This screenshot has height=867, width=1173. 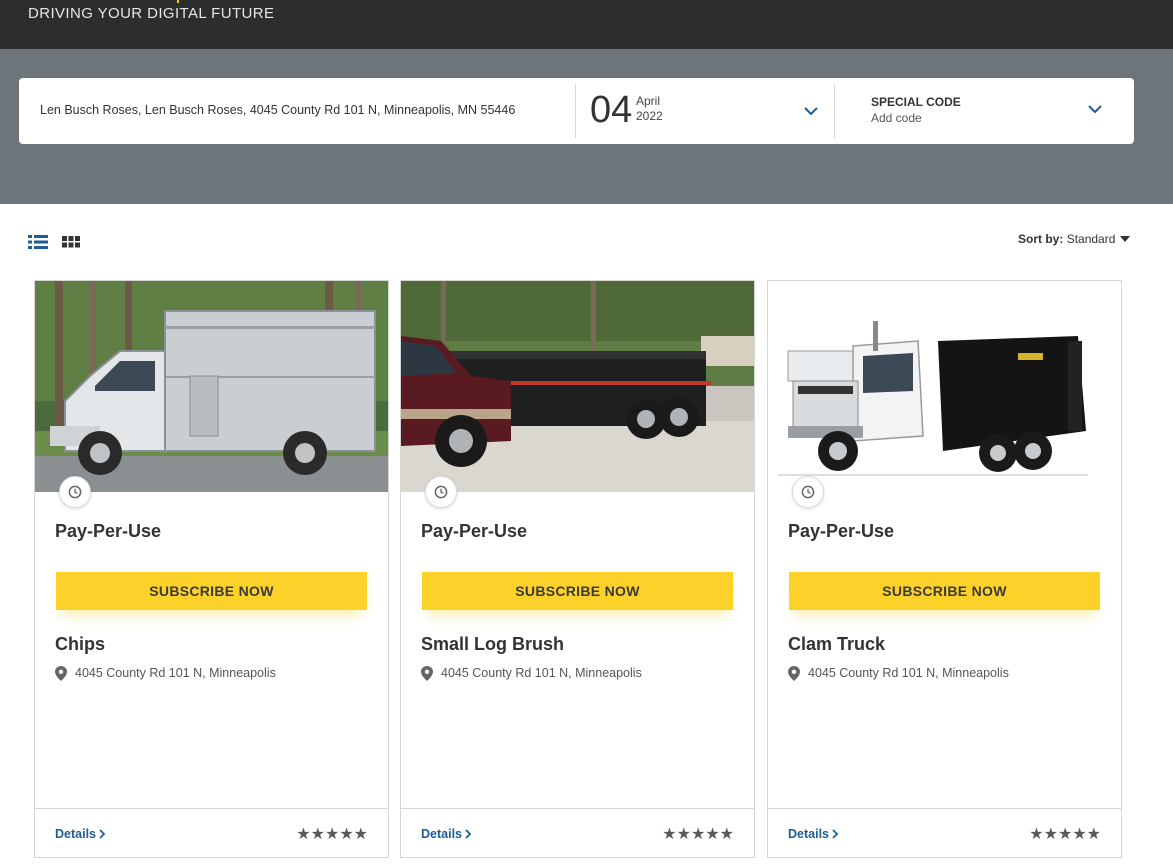 I want to click on product-name: Small Log Brush, so click(x=492, y=644).